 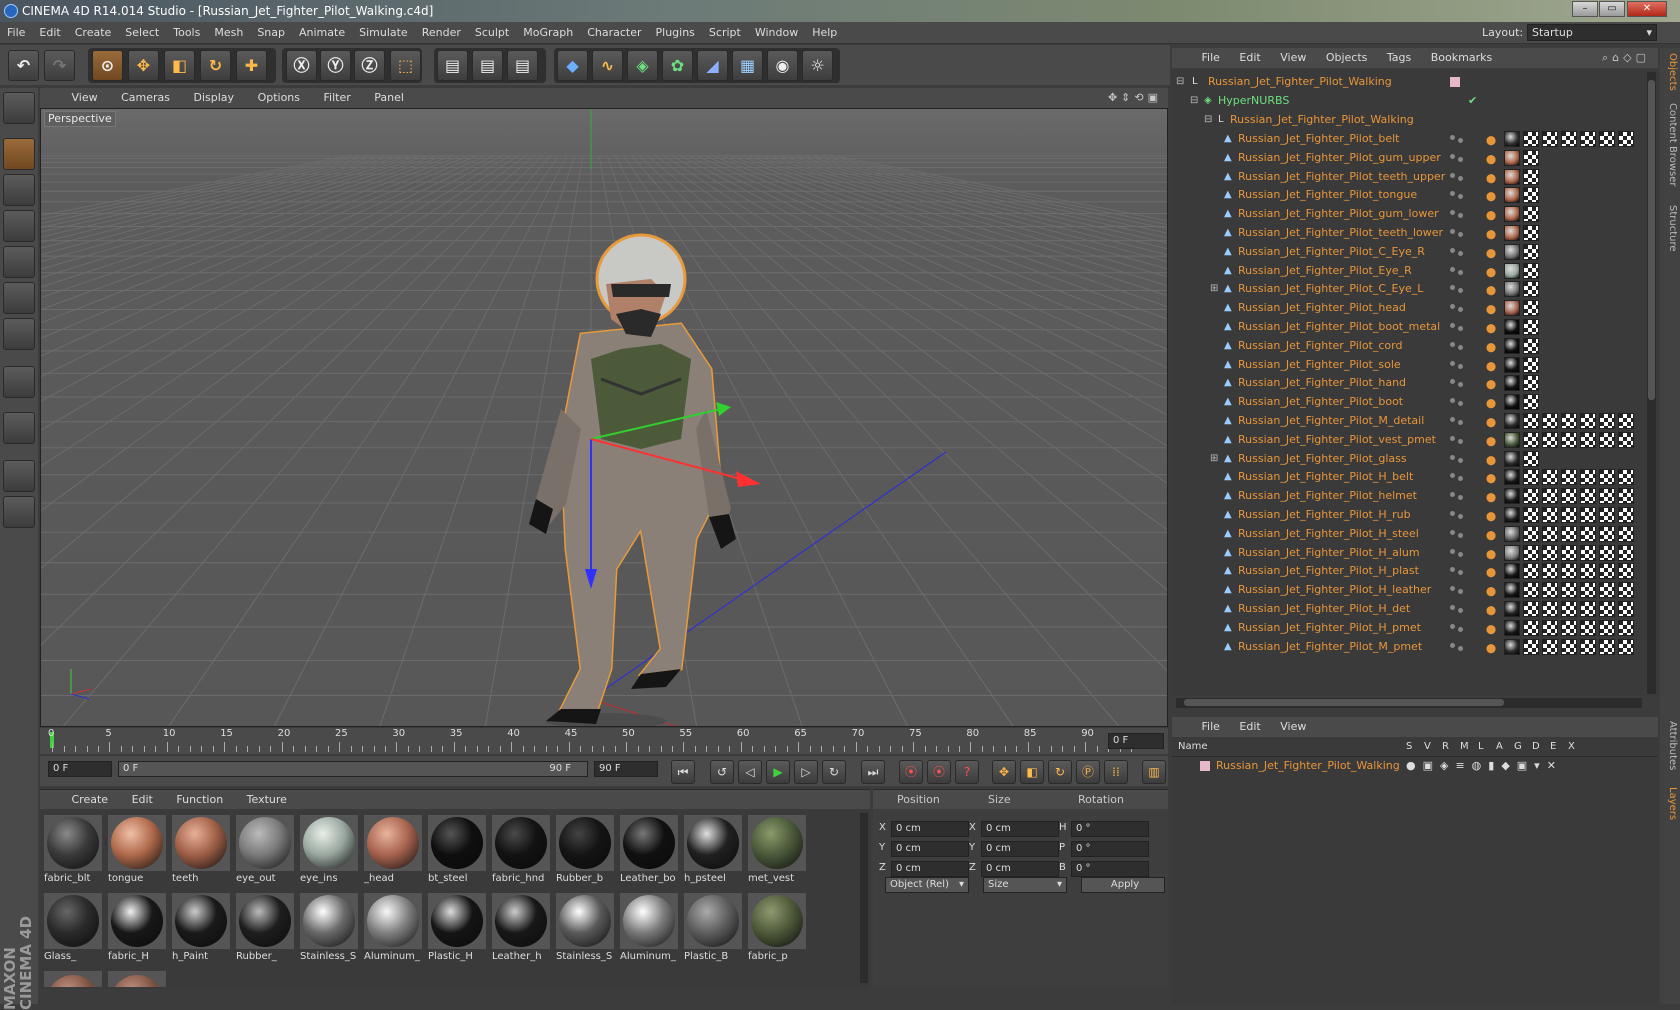 I want to click on layers-menu-file: File, so click(x=1211, y=727).